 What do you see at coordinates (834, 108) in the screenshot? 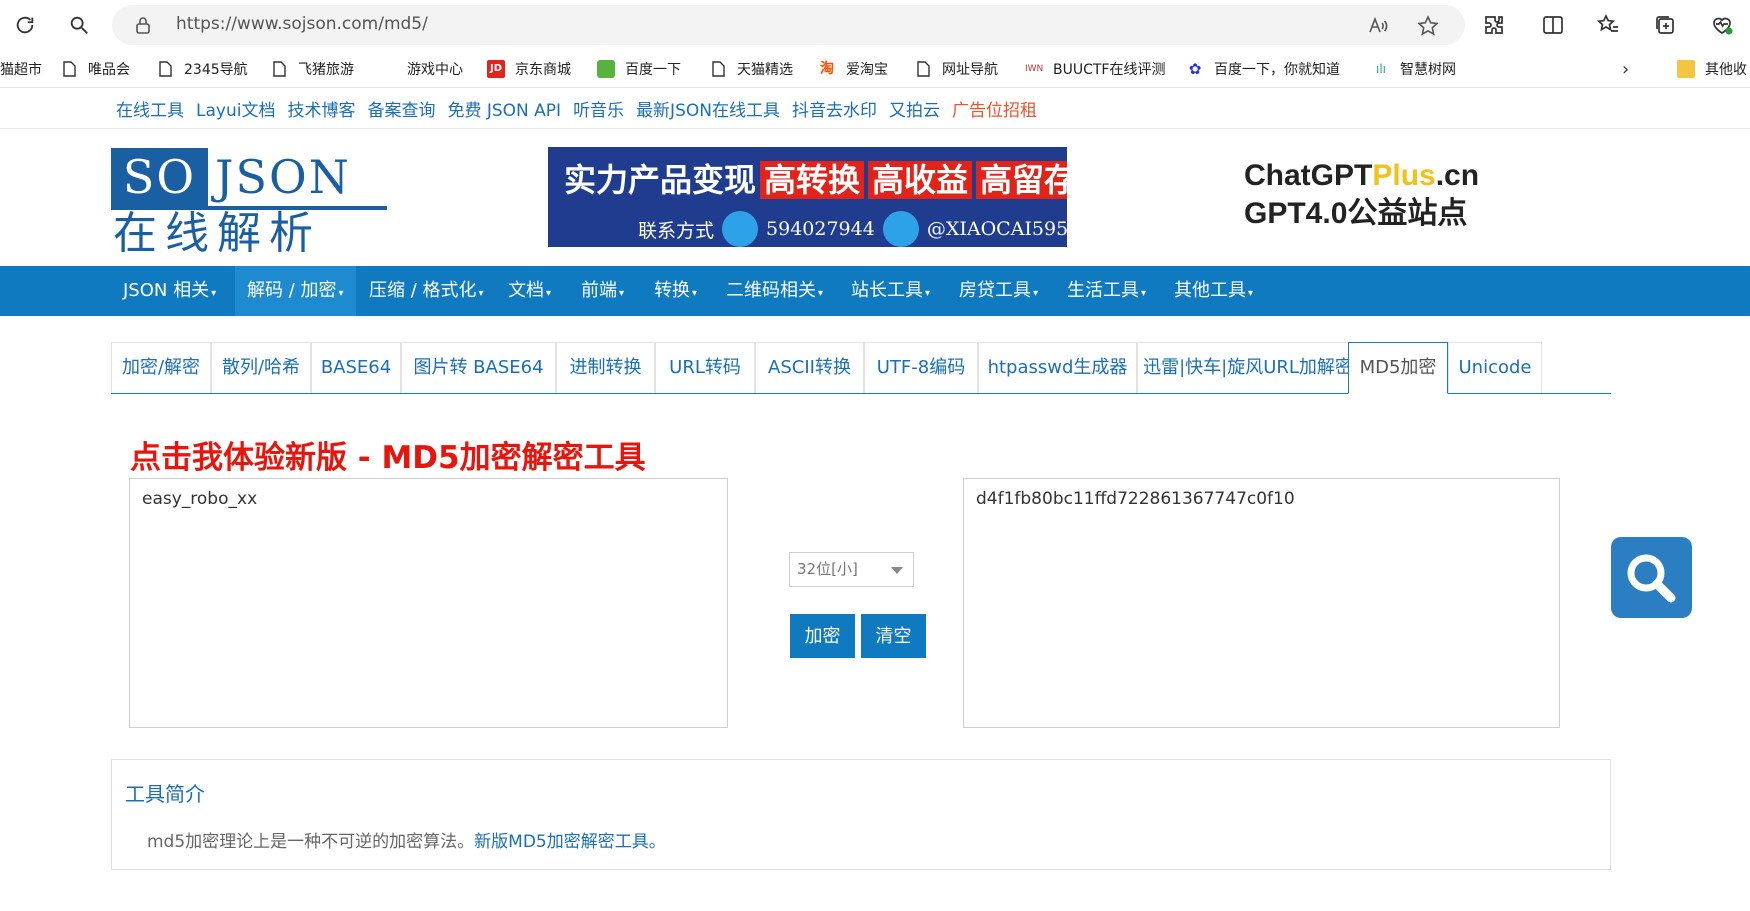
I see `top-link: 抖音去水印` at bounding box center [834, 108].